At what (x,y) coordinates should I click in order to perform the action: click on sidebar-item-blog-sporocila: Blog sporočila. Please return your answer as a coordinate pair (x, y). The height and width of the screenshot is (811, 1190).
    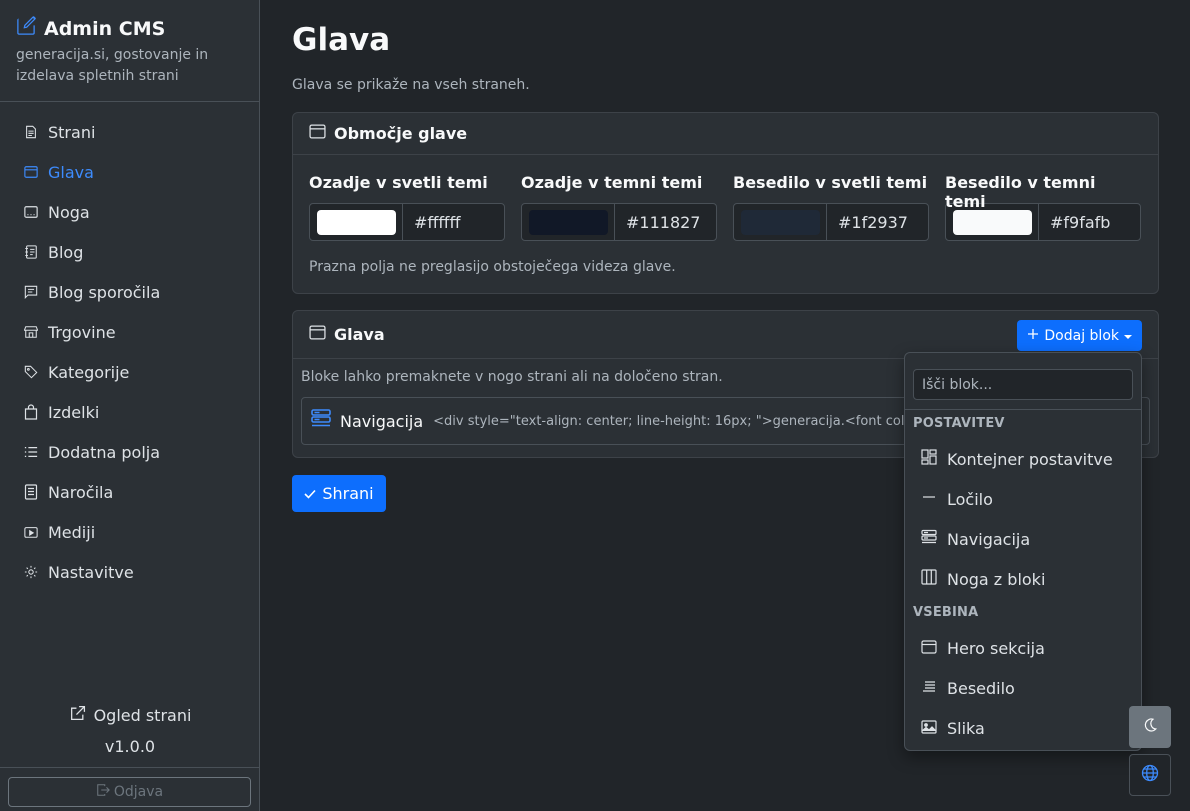
    Looking at the image, I should click on (129, 292).